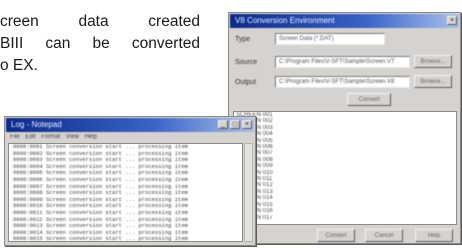 Image resolution: width=462 pixels, height=248 pixels. Describe the element at coordinates (330, 39) in the screenshot. I see `type-select: Screen Data (*.DAT)` at that location.